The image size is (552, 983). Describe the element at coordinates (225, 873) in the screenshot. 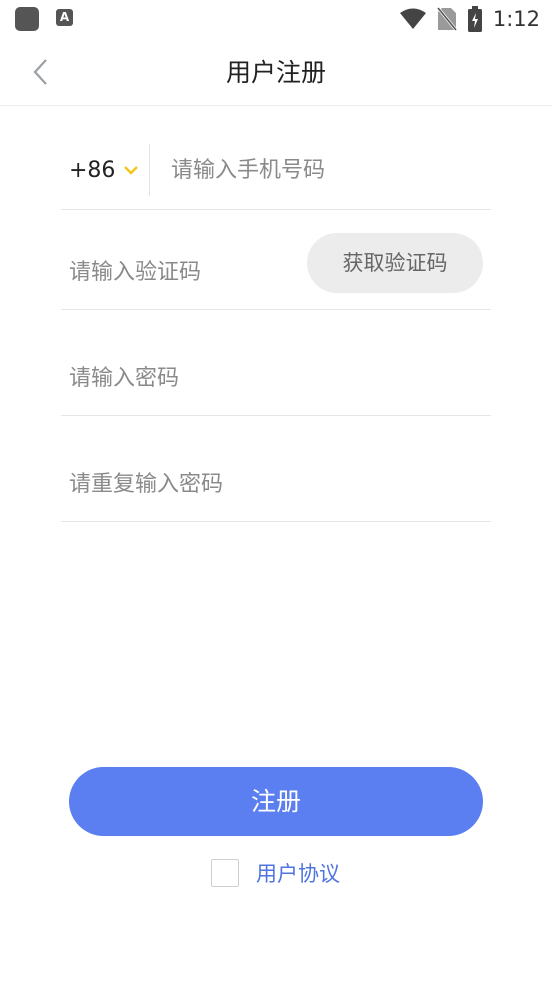

I see `agreement-checkbox` at that location.